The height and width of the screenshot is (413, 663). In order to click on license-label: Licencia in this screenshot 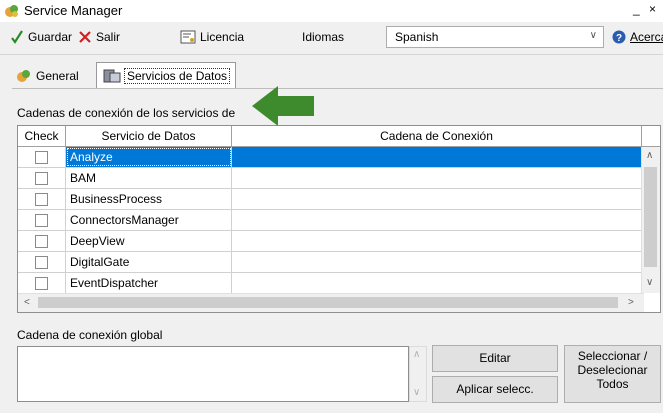, I will do `click(222, 37)`.